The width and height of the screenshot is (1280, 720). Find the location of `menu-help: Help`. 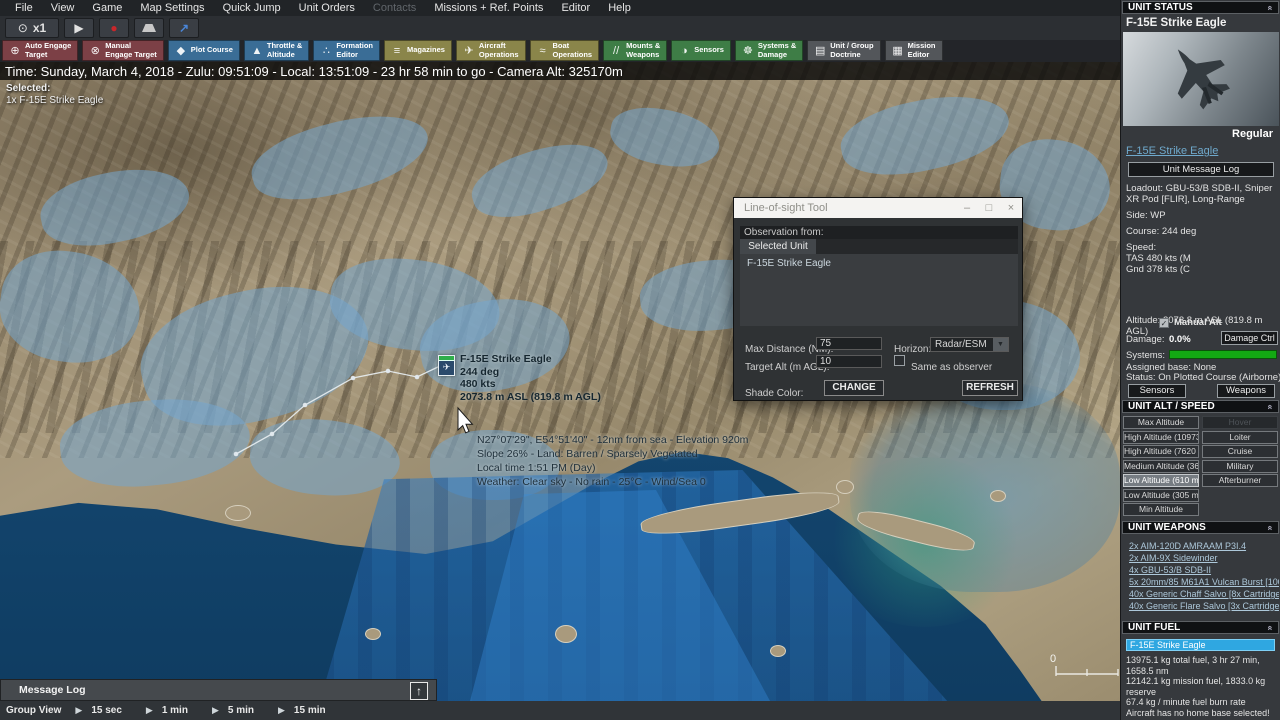

menu-help: Help is located at coordinates (619, 8).